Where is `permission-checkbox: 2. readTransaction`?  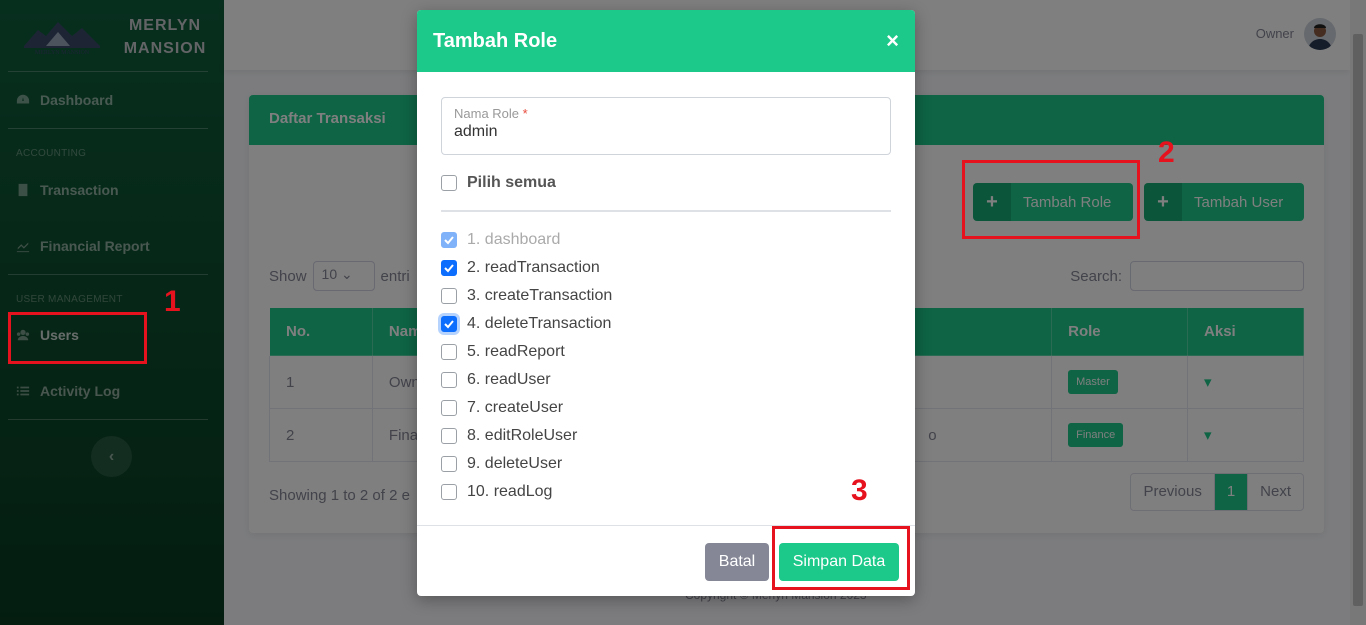
permission-checkbox: 2. readTransaction is located at coordinates (666, 268).